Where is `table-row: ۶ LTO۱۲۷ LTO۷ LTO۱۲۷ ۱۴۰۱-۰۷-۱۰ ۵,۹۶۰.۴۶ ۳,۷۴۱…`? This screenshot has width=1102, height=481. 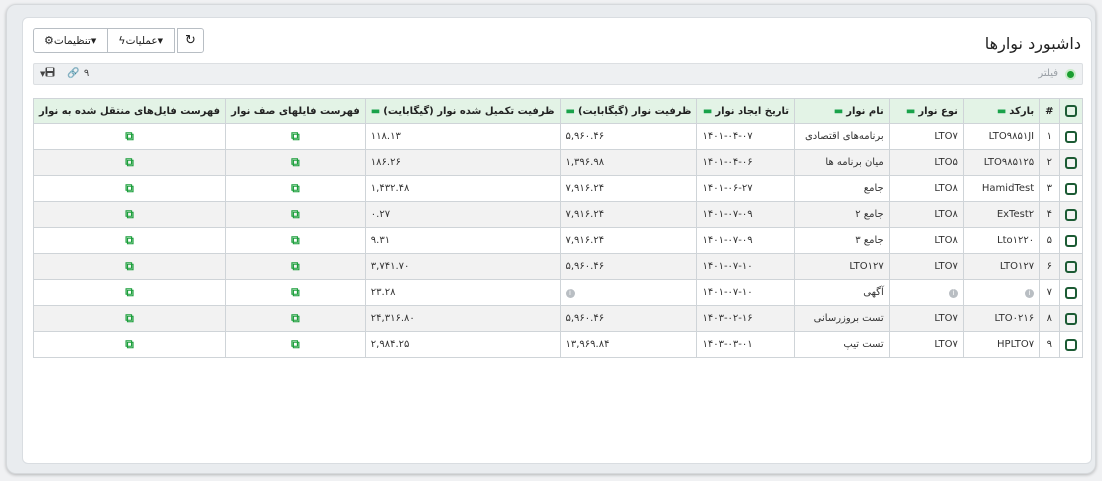
table-row: ۶ LTO۱۲۷ LTO۷ LTO۱۲۷ ۱۴۰۱-۰۷-۱۰ ۵,۹۶۰.۴۶ ۳,۷۴۱… is located at coordinates (558, 266).